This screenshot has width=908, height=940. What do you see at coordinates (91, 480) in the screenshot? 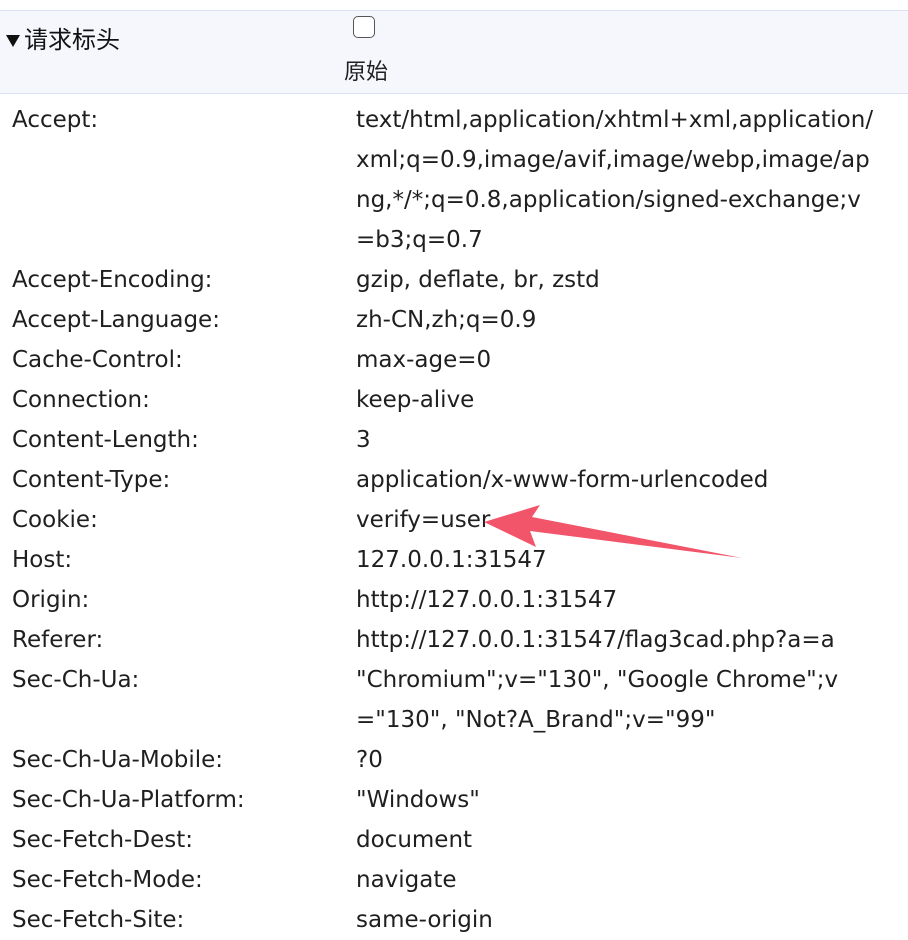
I see `header-name: Content-Type:` at bounding box center [91, 480].